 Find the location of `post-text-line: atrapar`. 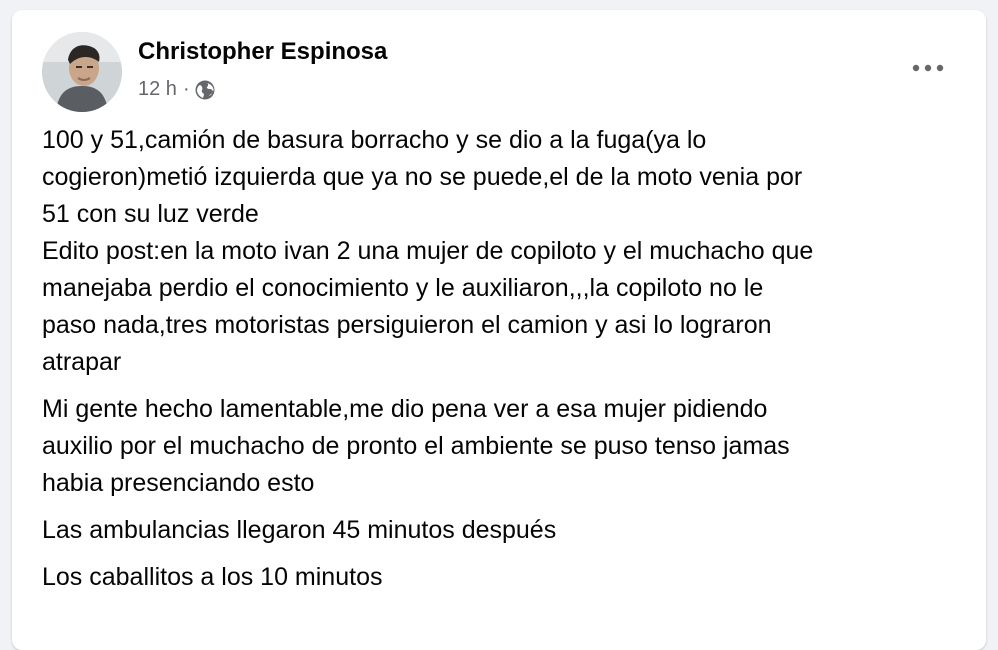

post-text-line: atrapar is located at coordinates (82, 362).